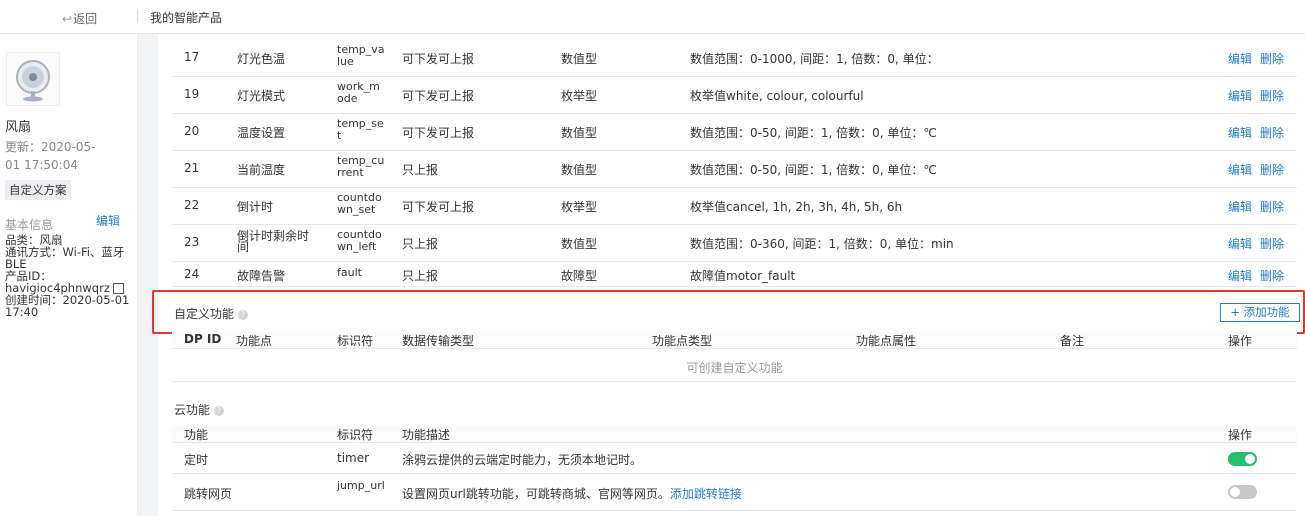 The width and height of the screenshot is (1305, 516). I want to click on toggle-knob, so click(1250, 459).